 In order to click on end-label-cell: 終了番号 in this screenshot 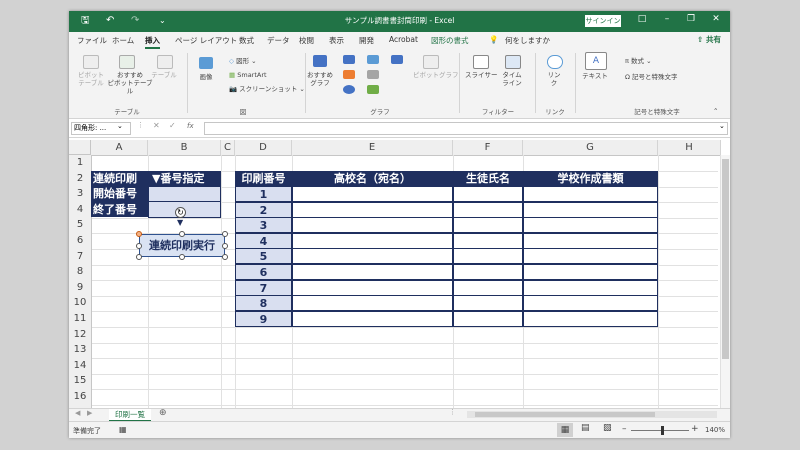, I will do `click(119, 209)`.